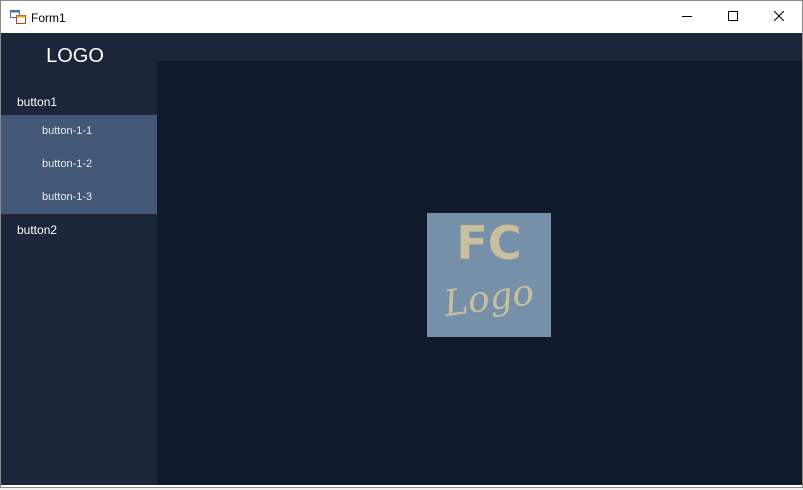  I want to click on button-1-2: button-1-2, so click(79, 164).